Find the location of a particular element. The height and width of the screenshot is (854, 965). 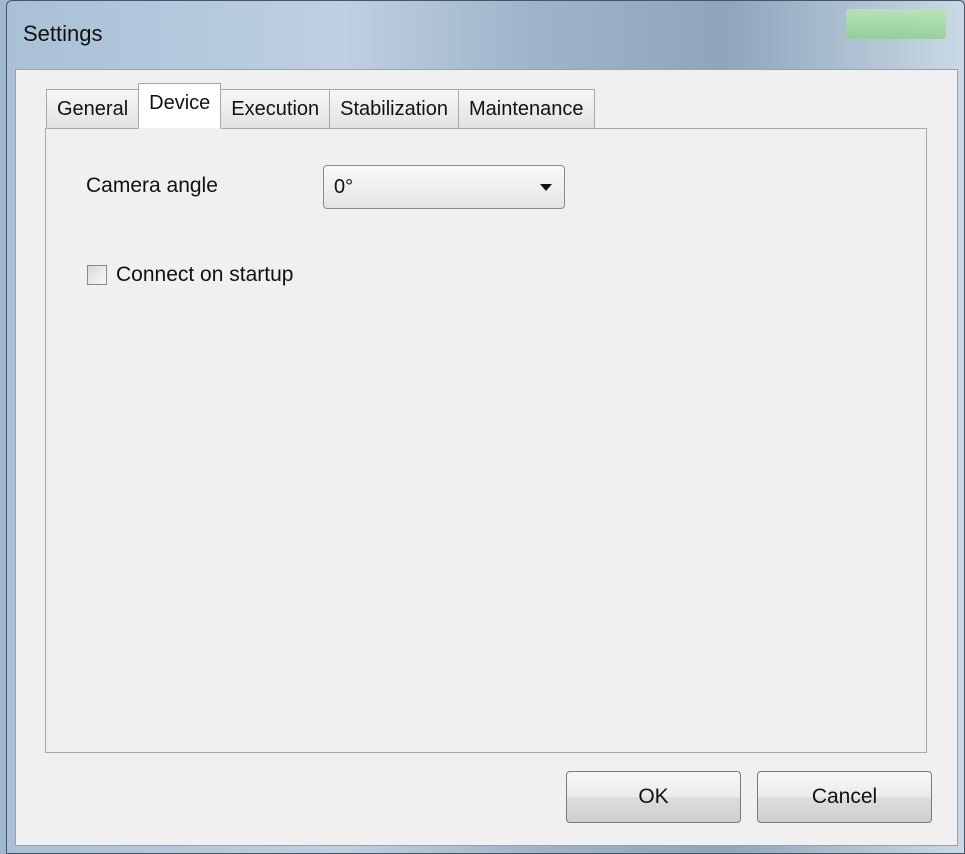

close-button is located at coordinates (896, 24).